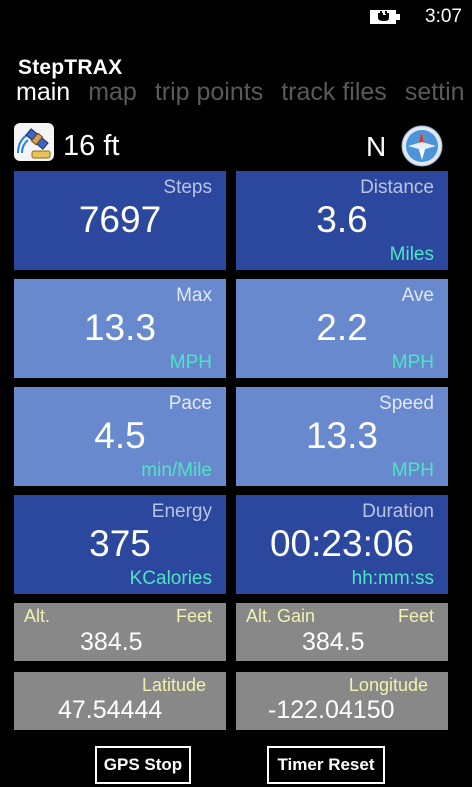 Image resolution: width=472 pixels, height=787 pixels. What do you see at coordinates (91, 146) in the screenshot?
I see `gps-accuracy: 16 ft` at bounding box center [91, 146].